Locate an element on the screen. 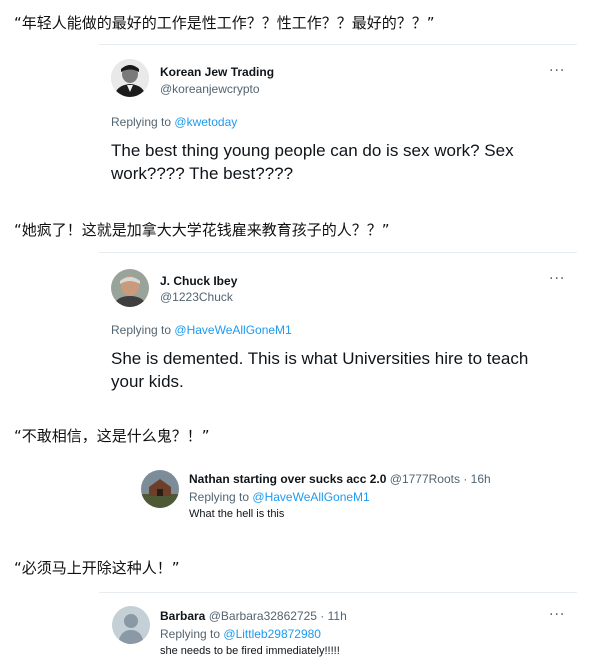 This screenshot has width=589, height=669. display-name: Korean Jew Trading is located at coordinates (217, 72).